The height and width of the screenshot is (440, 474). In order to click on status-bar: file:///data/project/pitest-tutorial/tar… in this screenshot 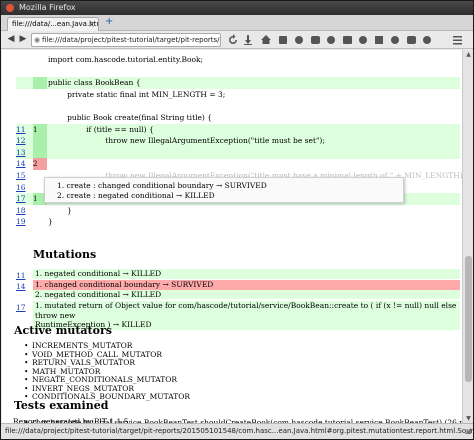, I will do `click(237, 431)`.